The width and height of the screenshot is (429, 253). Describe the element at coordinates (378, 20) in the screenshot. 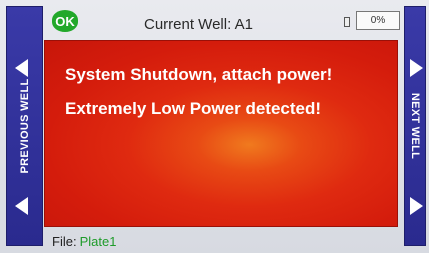

I see `battery-percent: 0%` at that location.